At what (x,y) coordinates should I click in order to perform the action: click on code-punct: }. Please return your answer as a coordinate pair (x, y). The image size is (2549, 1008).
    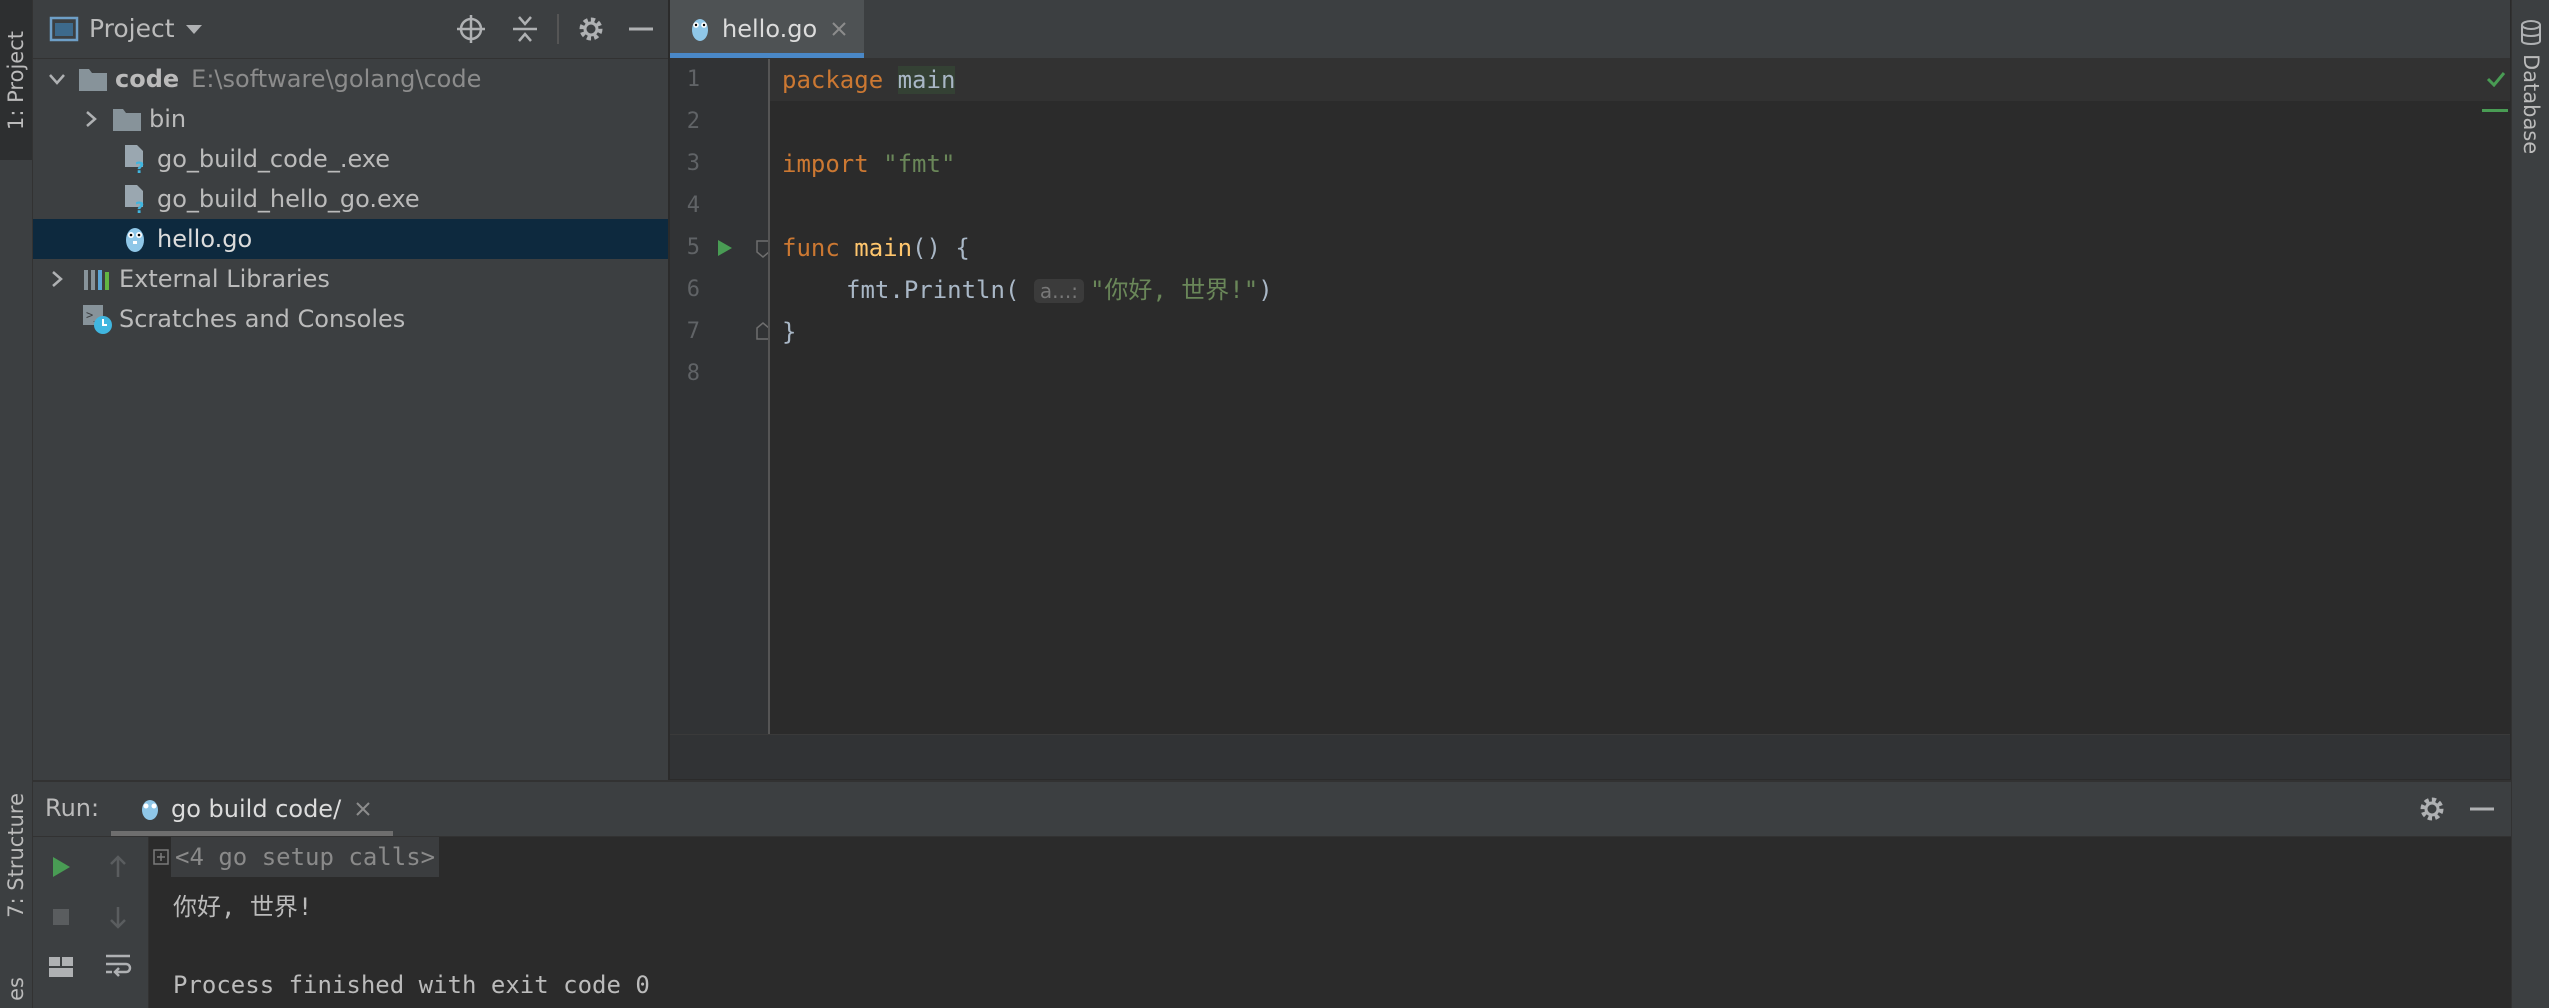
    Looking at the image, I should click on (789, 332).